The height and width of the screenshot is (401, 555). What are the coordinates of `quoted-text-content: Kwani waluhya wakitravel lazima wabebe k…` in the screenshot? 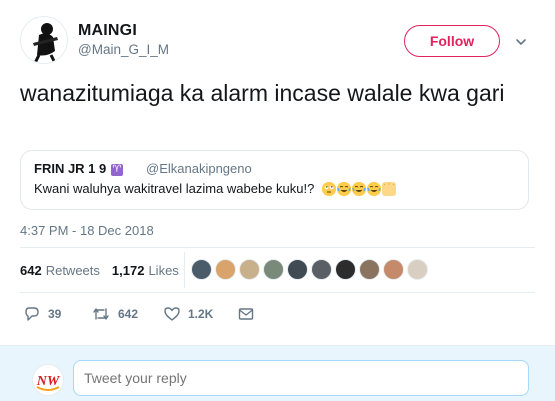 It's located at (174, 188).